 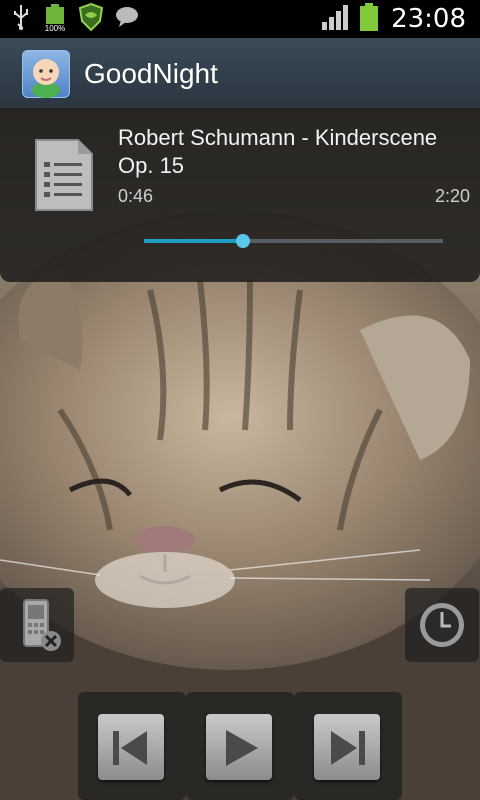 What do you see at coordinates (193, 241) in the screenshot?
I see `seek-progress` at bounding box center [193, 241].